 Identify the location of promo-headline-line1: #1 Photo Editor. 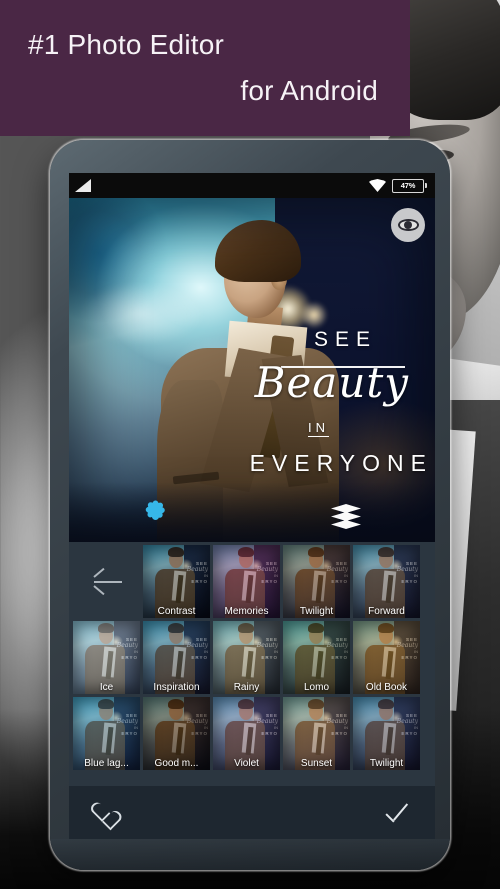
(126, 44).